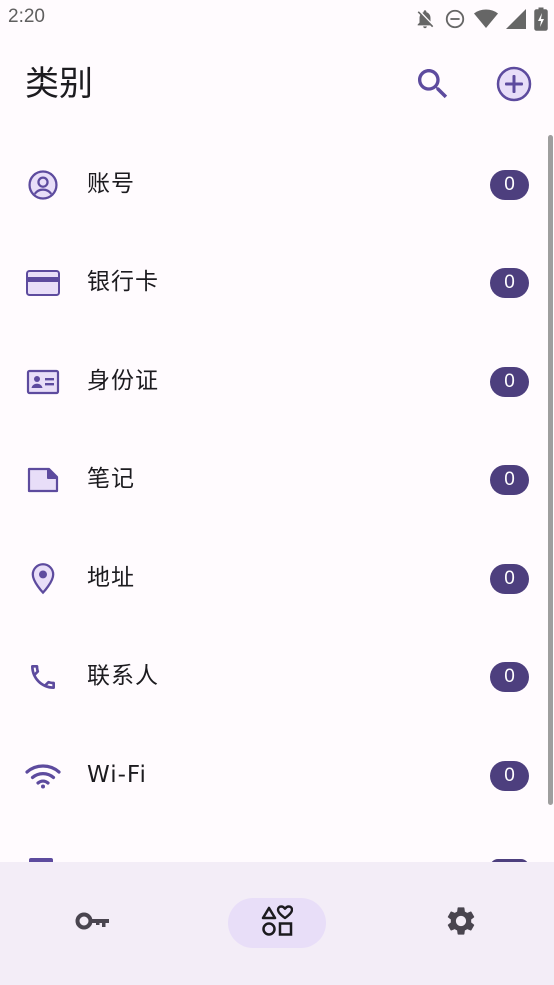  What do you see at coordinates (277, 775) in the screenshot?
I see `category-item-wifi: Wi-Fi 0` at bounding box center [277, 775].